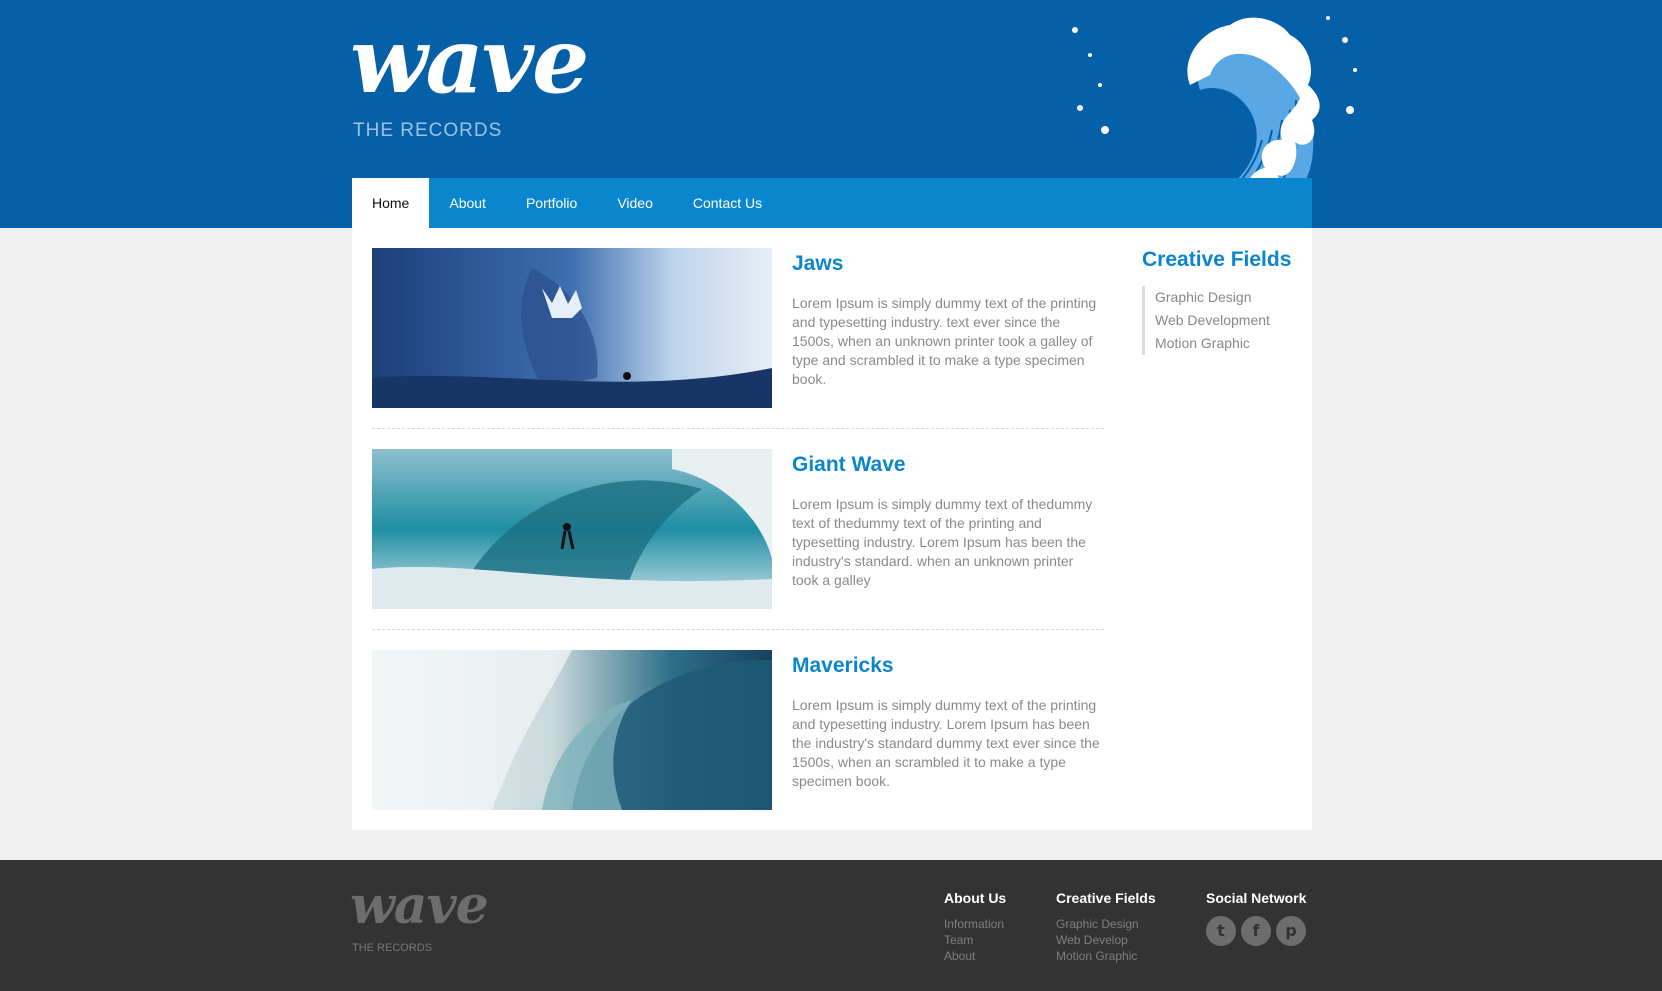 The width and height of the screenshot is (1662, 991). I want to click on footer-tagline: THE RECORDS, so click(392, 948).